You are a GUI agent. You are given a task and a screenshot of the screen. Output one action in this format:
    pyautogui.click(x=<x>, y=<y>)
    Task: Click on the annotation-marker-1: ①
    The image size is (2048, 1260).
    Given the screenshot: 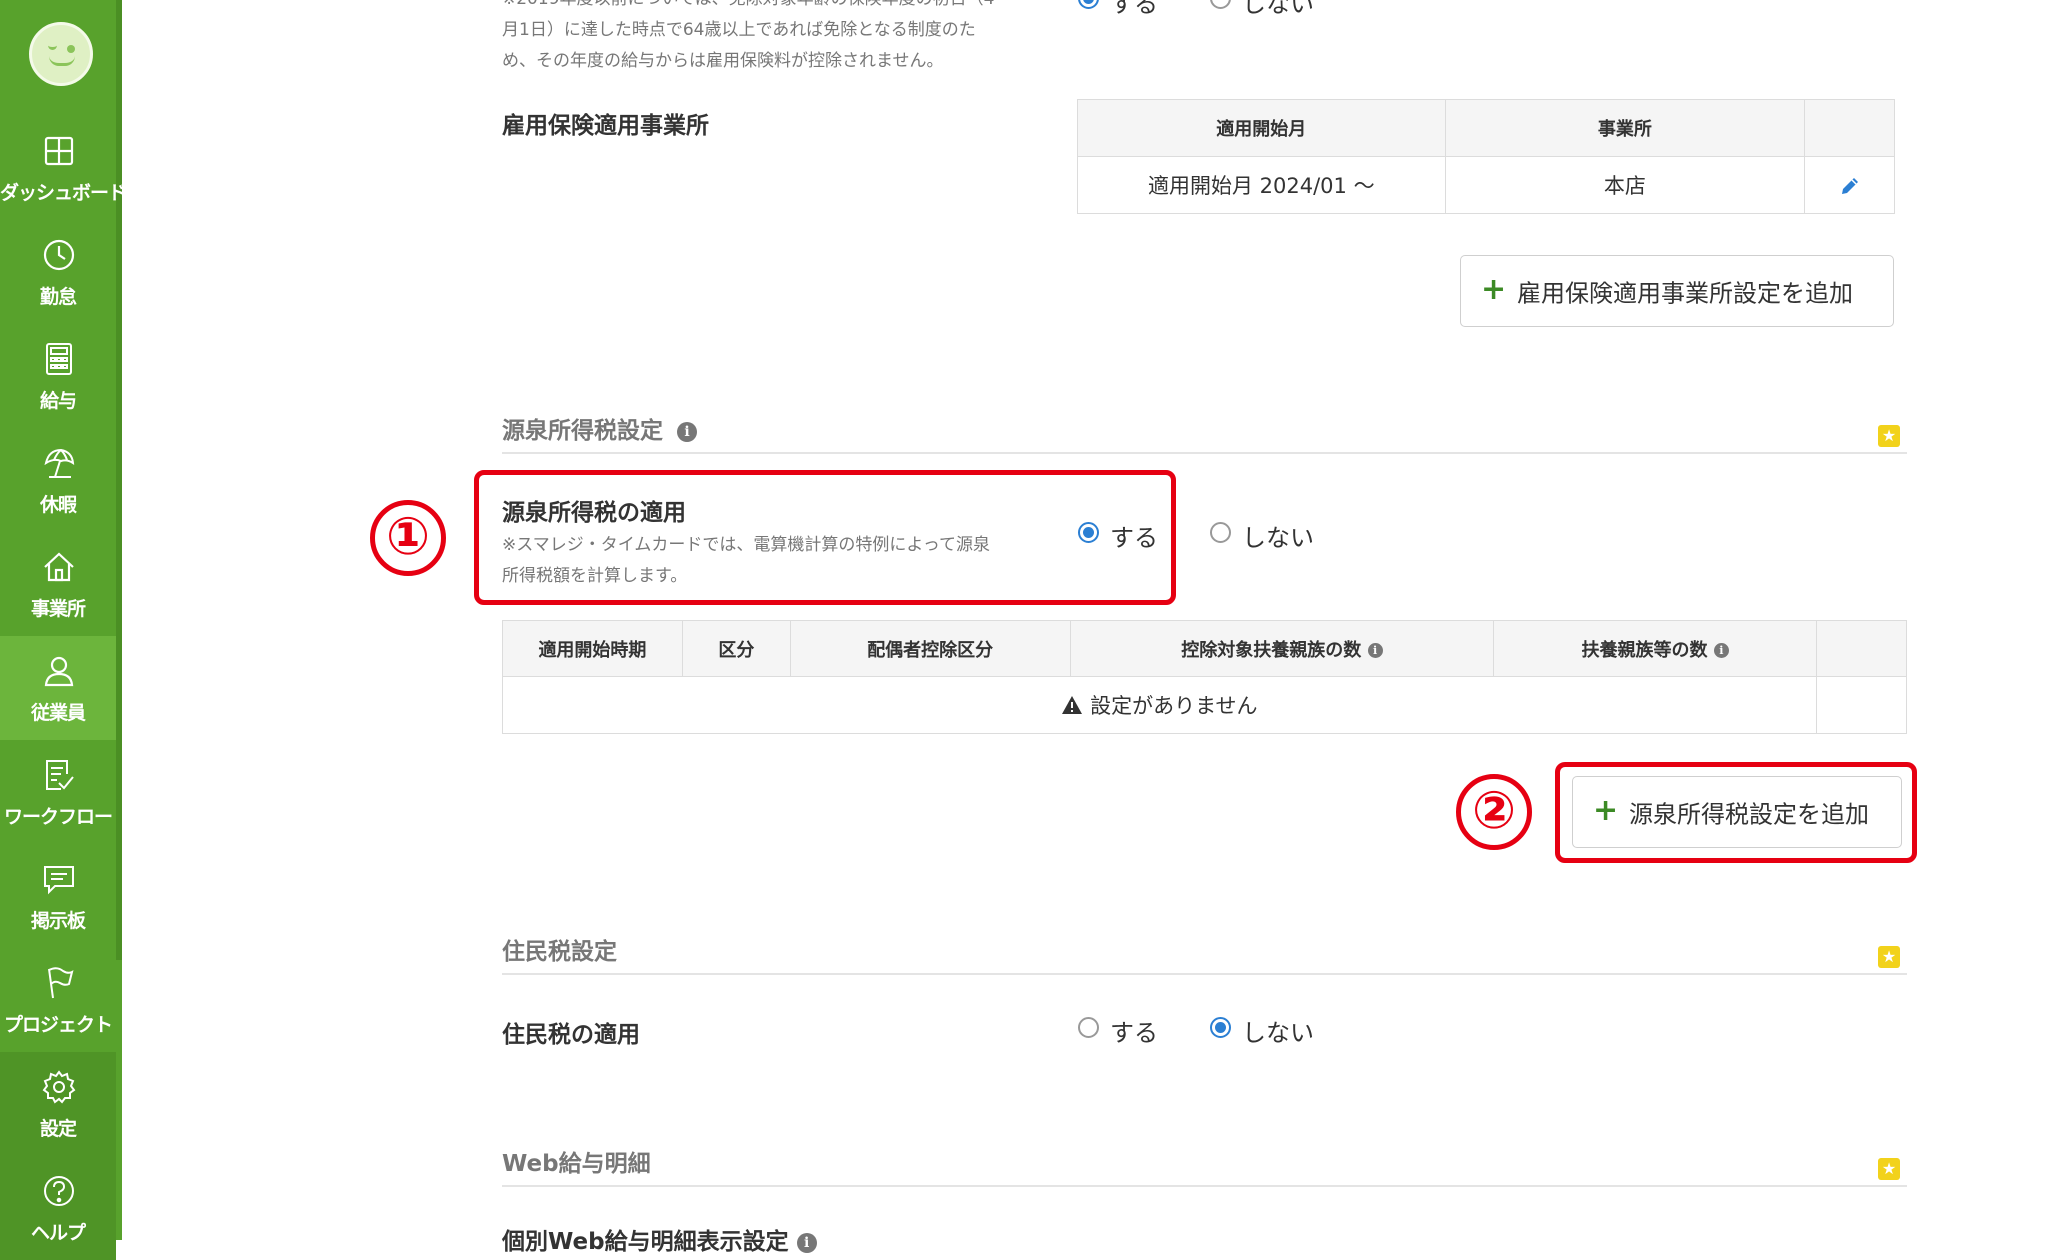 What is the action you would take?
    pyautogui.click(x=408, y=538)
    